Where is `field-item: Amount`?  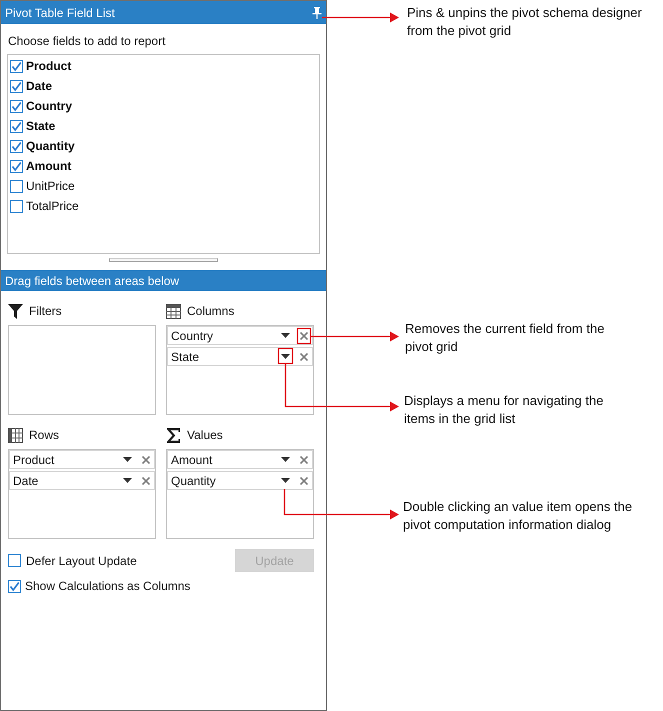 field-item: Amount is located at coordinates (240, 459).